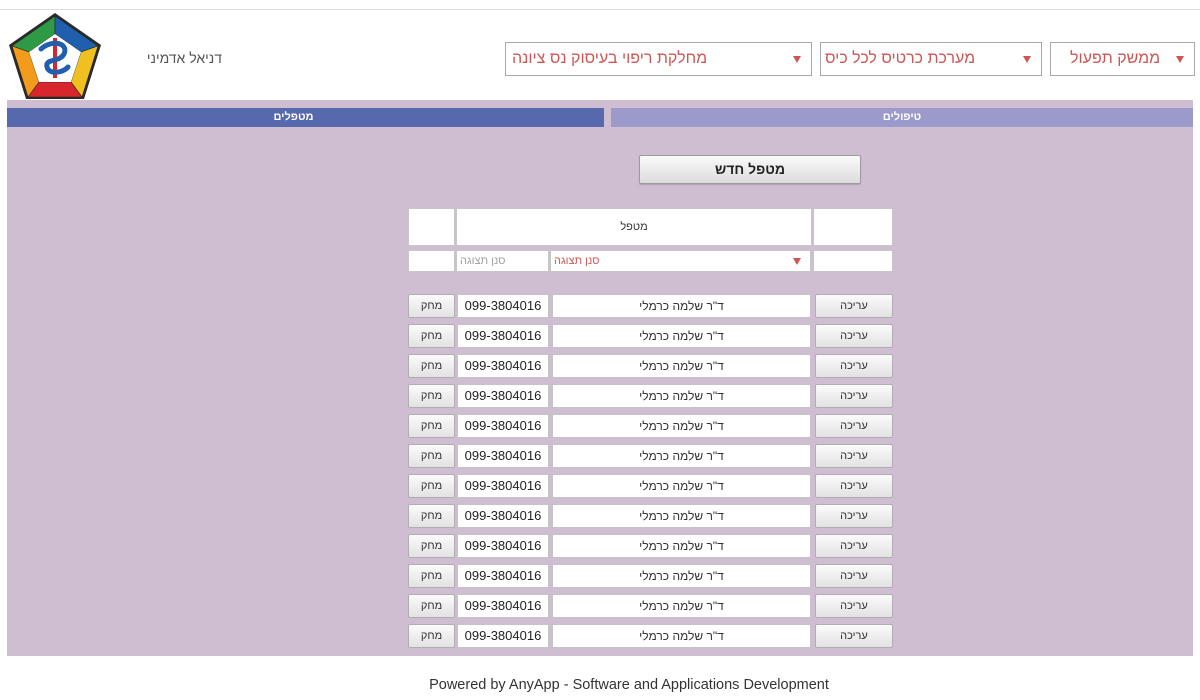 The image size is (1200, 700). Describe the element at coordinates (577, 261) in the screenshot. I see `name-filter-select-value: סנן תצוגה` at that location.